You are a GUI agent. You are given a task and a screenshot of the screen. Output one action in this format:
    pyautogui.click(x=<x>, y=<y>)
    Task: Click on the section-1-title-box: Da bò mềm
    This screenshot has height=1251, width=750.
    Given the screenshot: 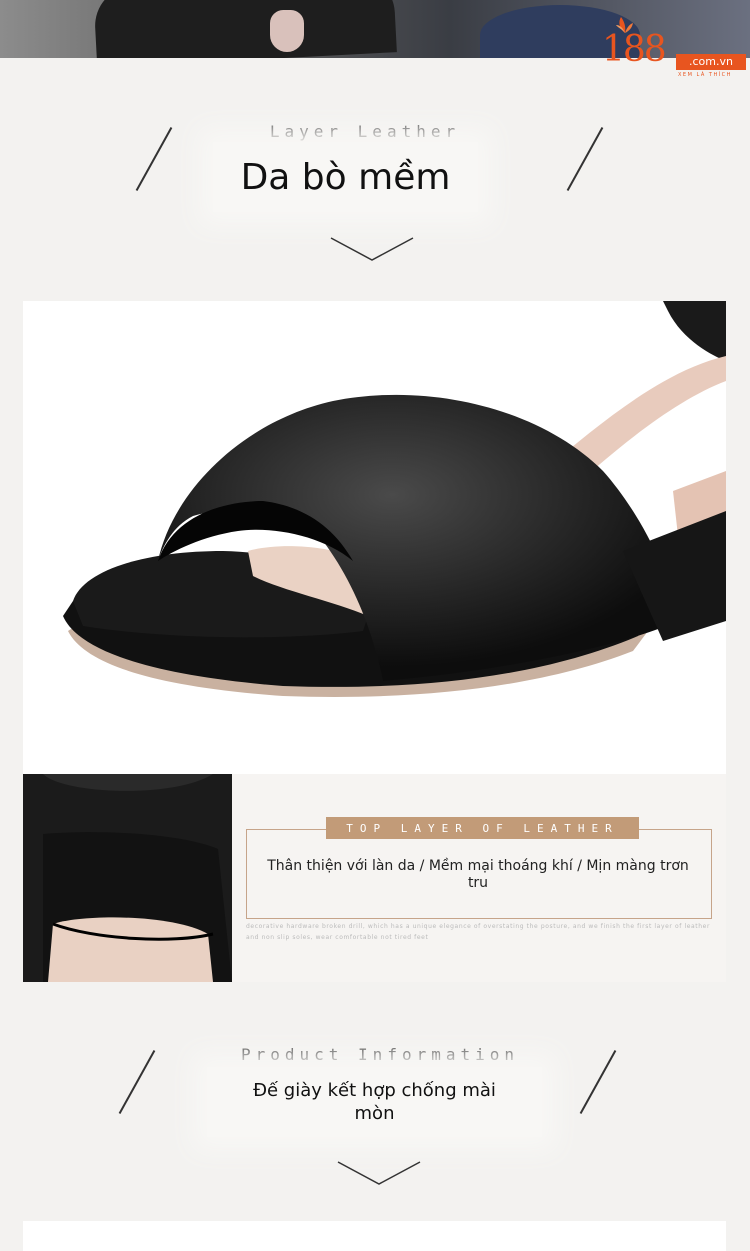 What is the action you would take?
    pyautogui.click(x=345, y=177)
    